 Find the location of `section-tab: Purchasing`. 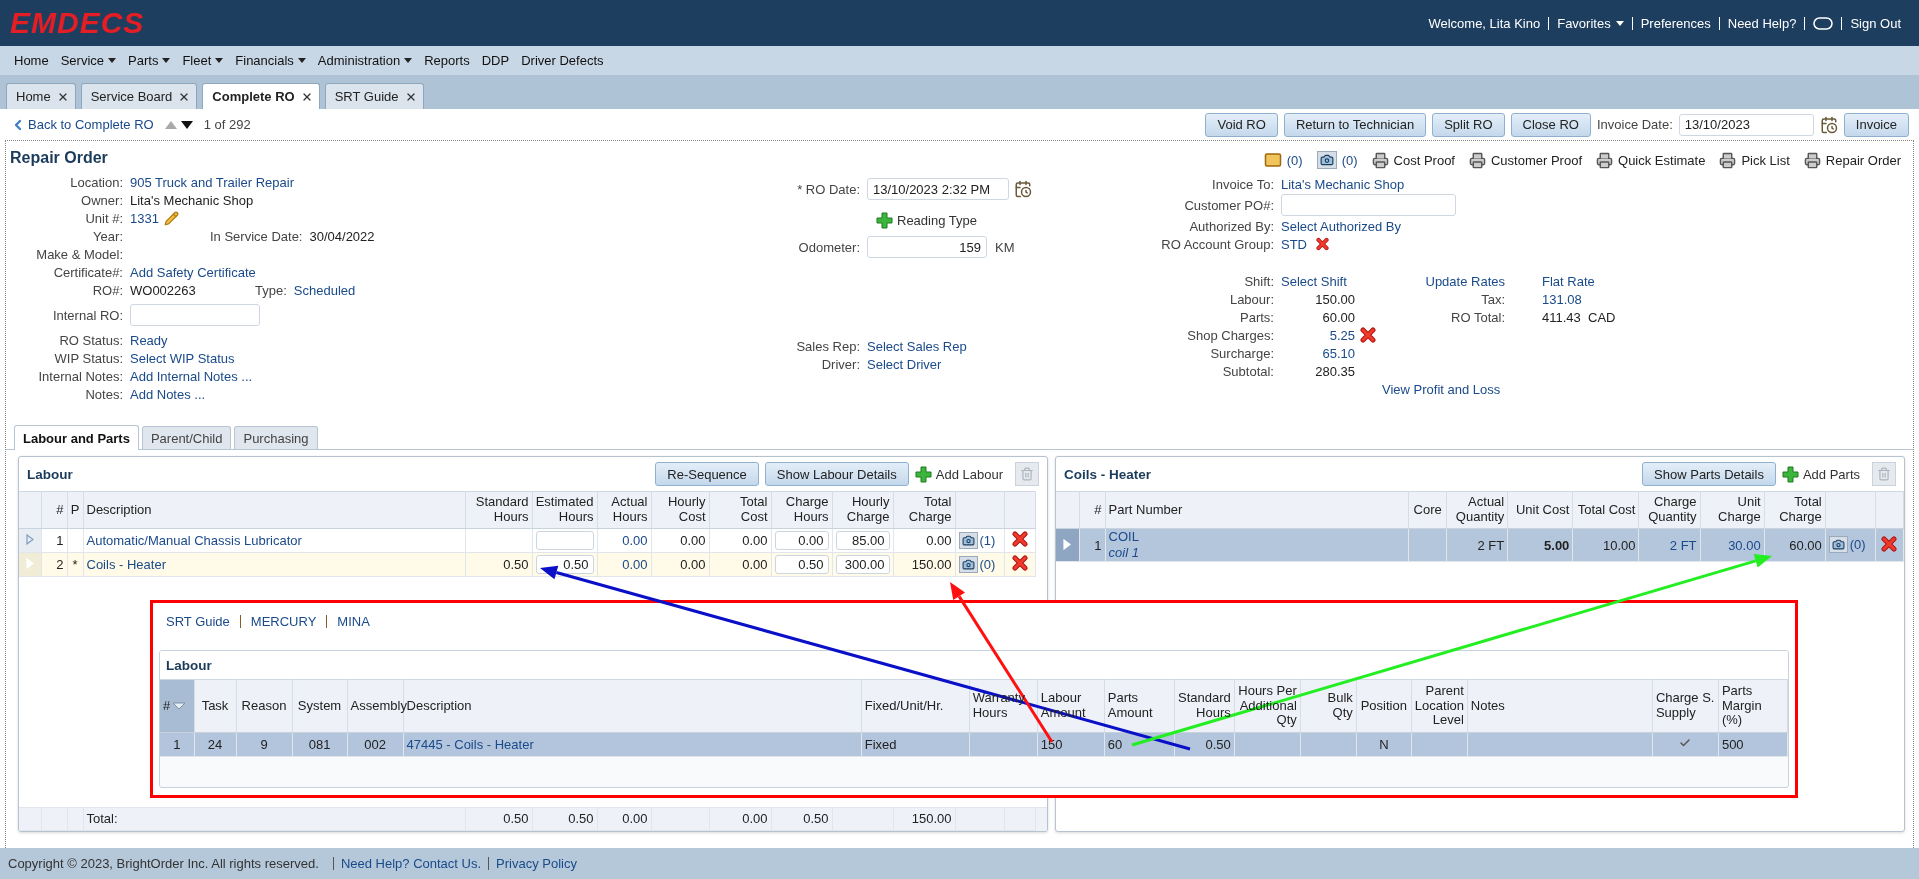

section-tab: Purchasing is located at coordinates (276, 437).